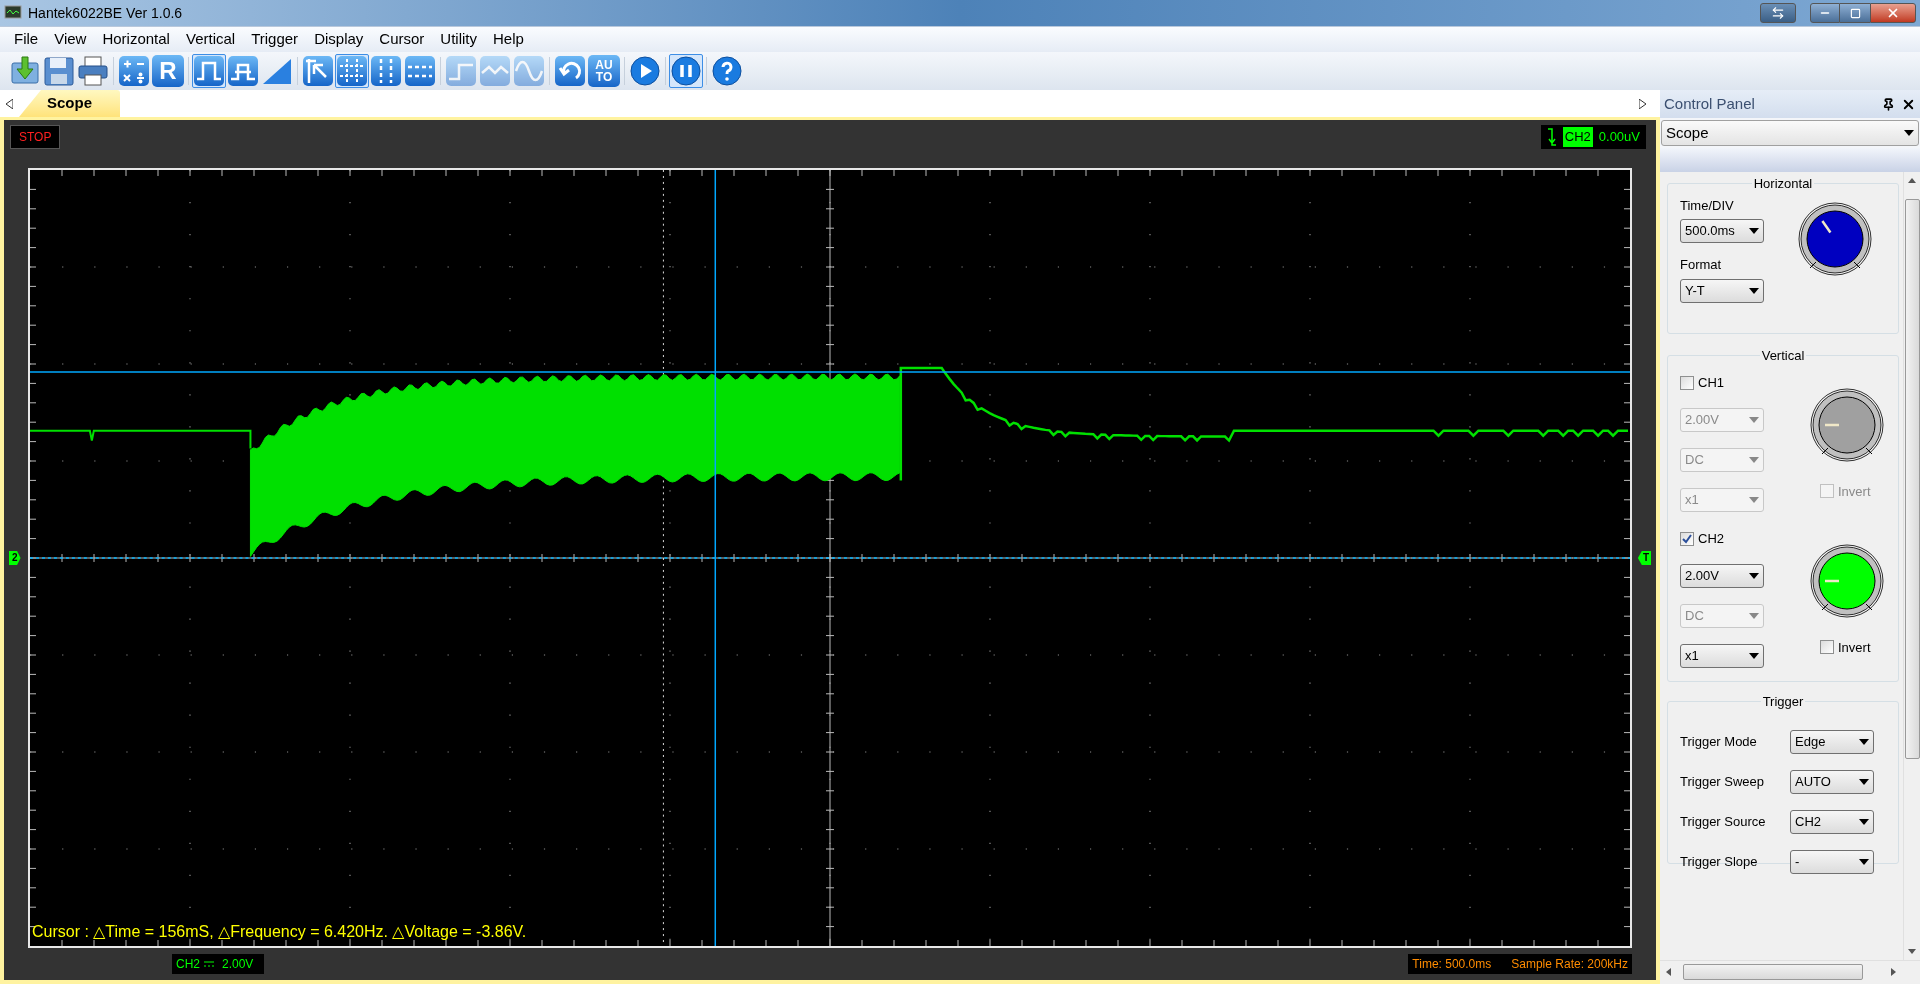  I want to click on close-button, so click(1893, 13).